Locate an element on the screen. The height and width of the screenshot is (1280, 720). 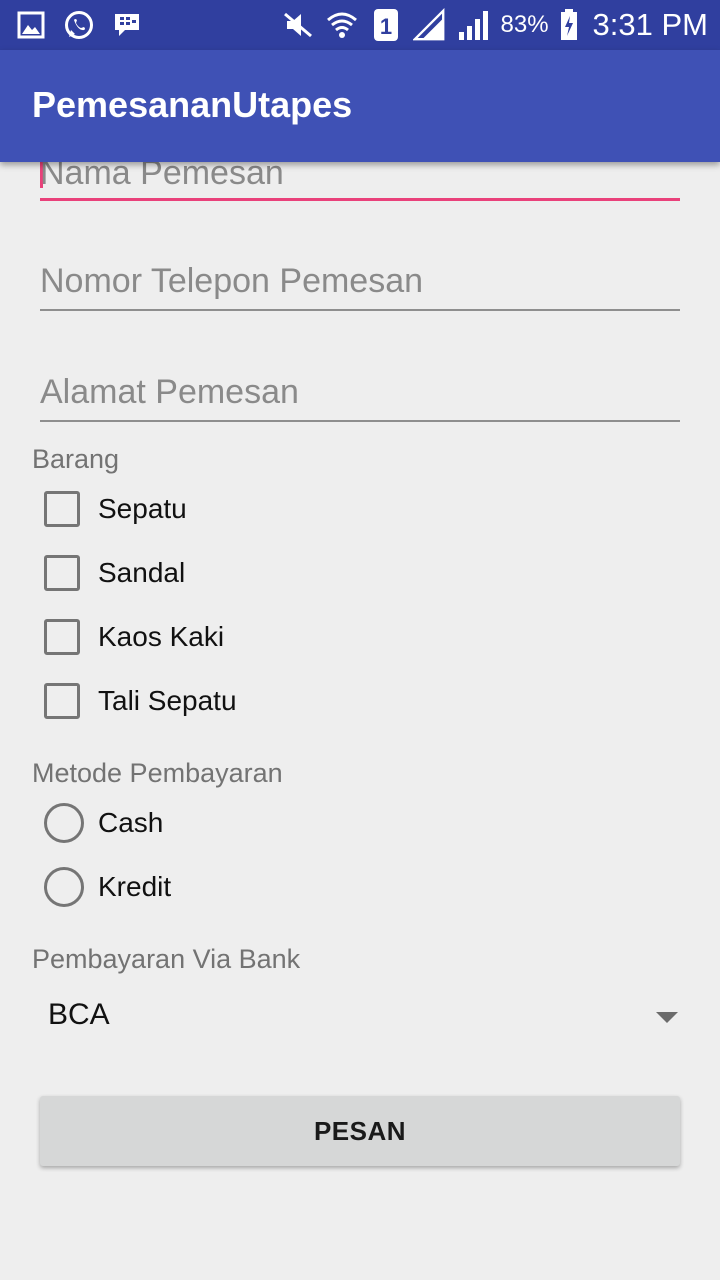
wifi-icon is located at coordinates (342, 25).